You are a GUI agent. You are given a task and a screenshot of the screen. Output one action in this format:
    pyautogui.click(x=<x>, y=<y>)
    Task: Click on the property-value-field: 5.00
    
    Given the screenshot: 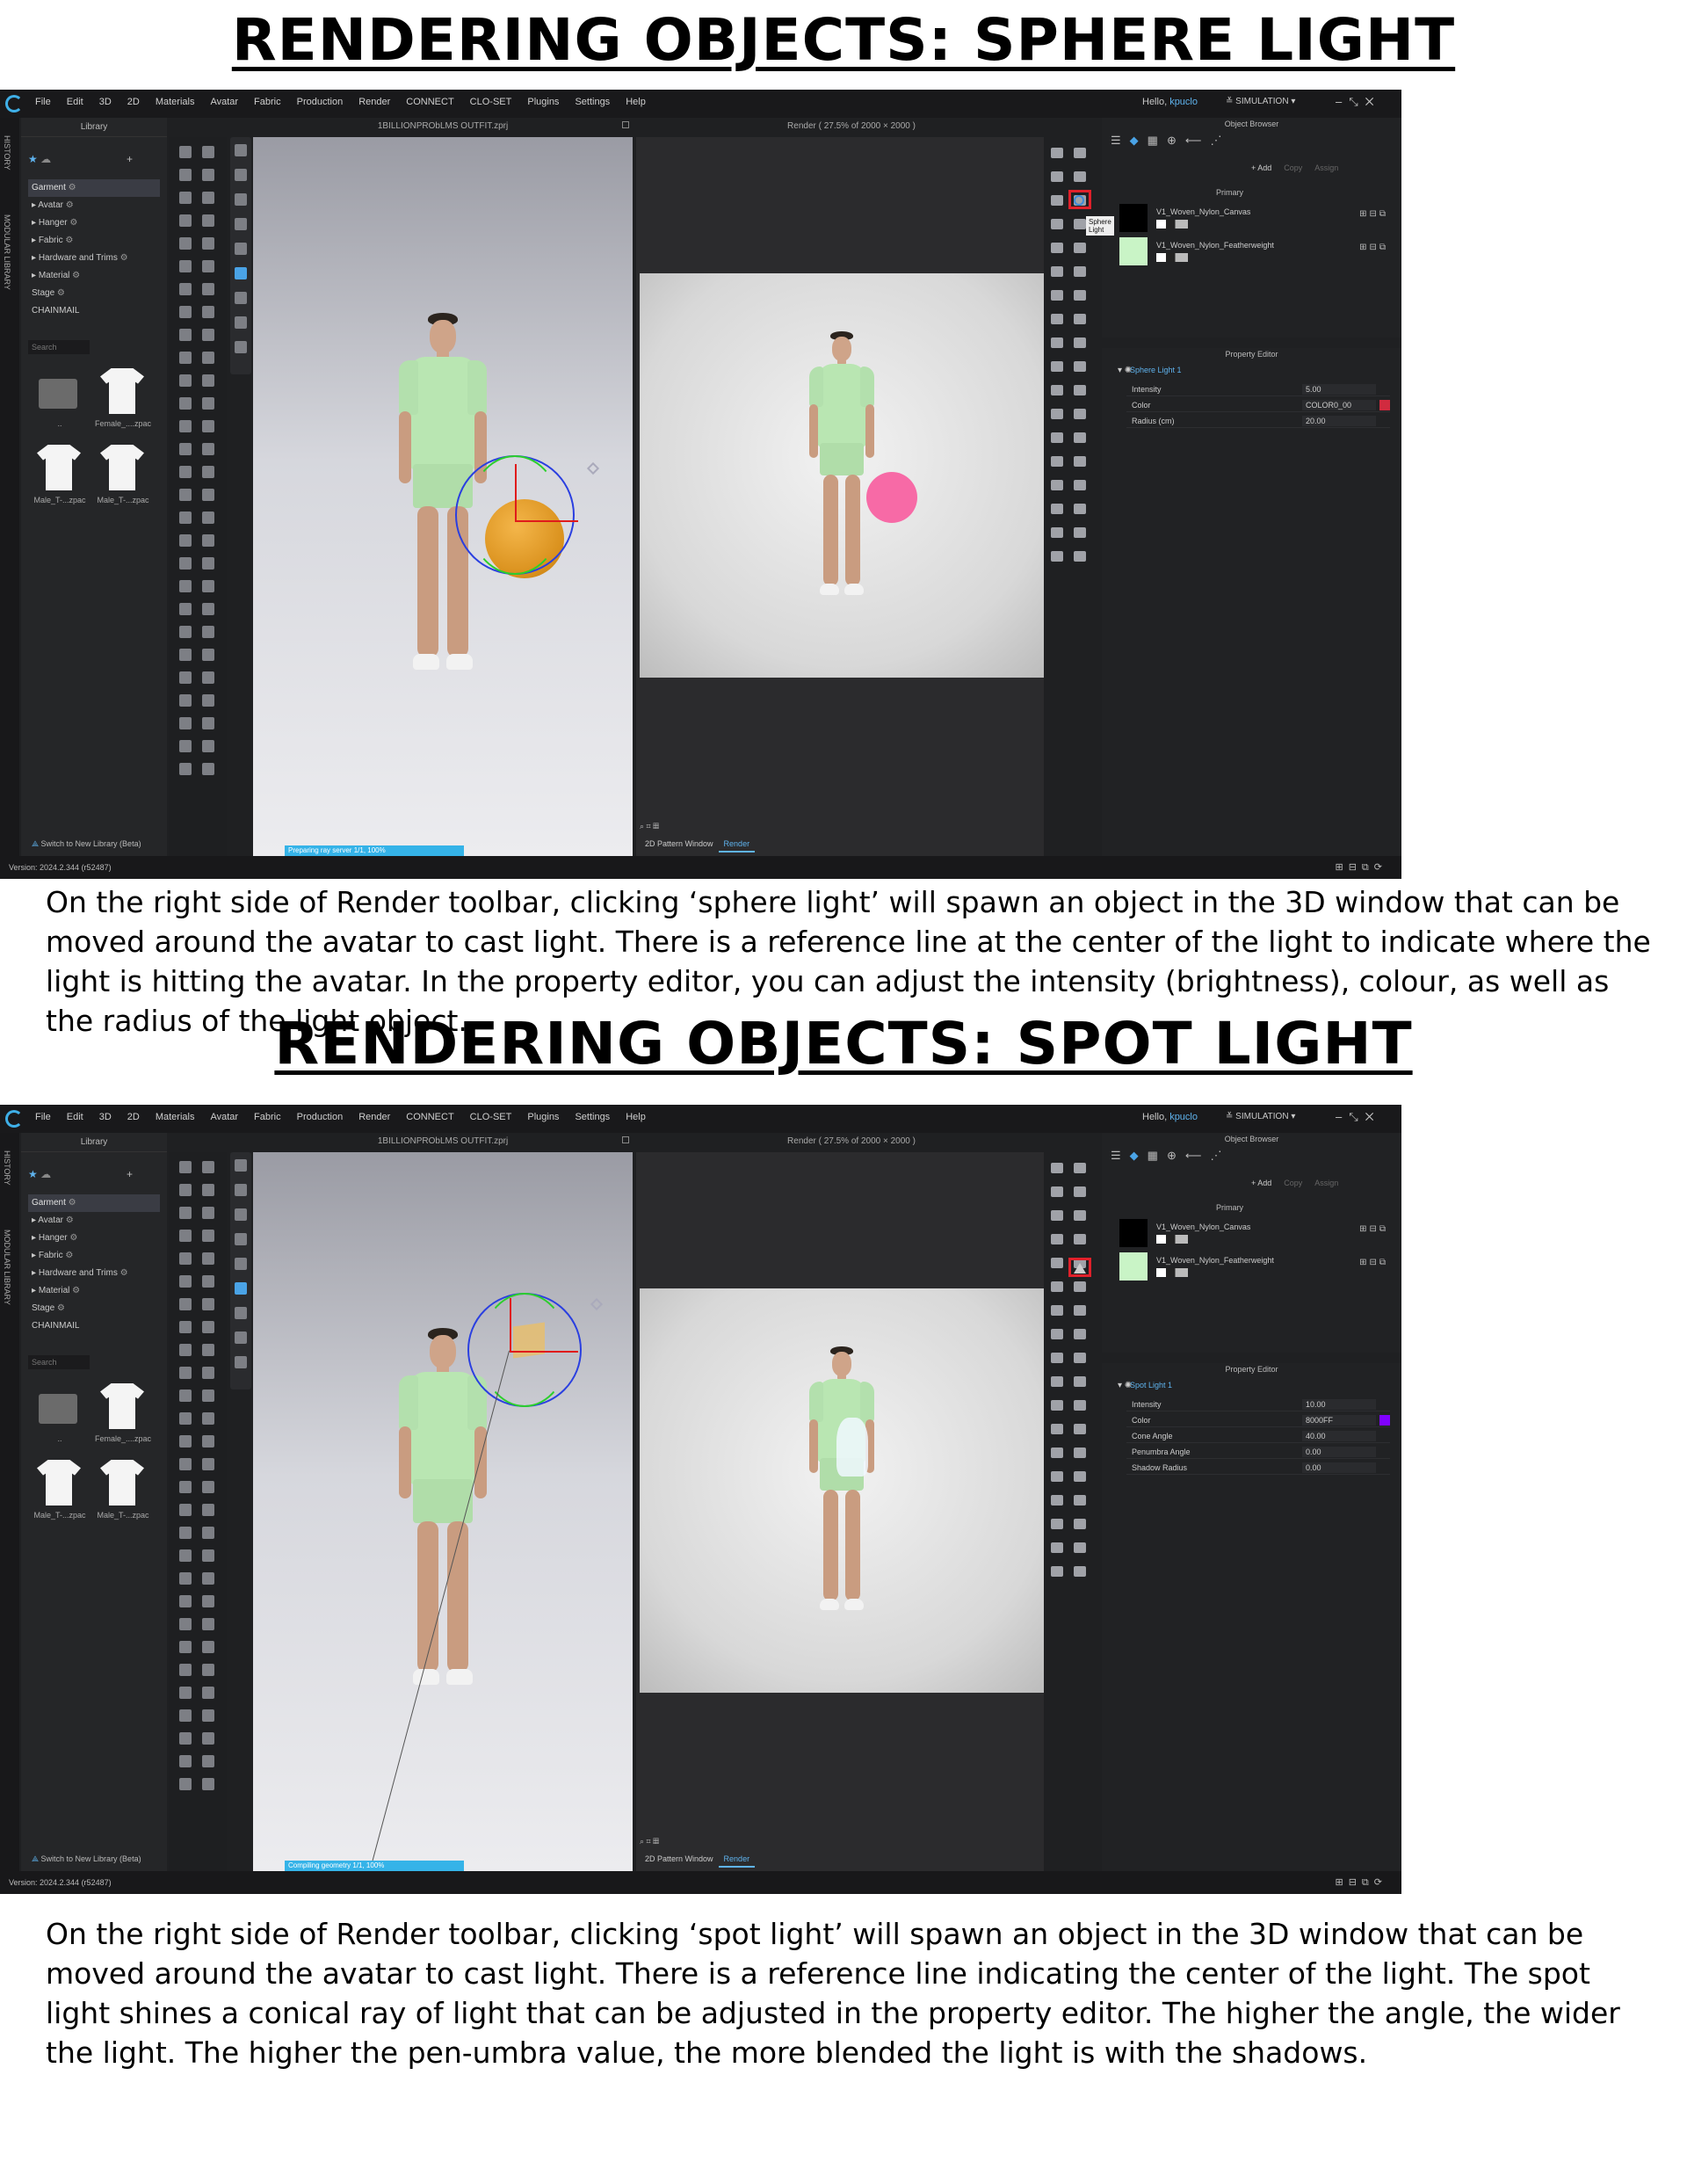 What is the action you would take?
    pyautogui.click(x=1339, y=389)
    